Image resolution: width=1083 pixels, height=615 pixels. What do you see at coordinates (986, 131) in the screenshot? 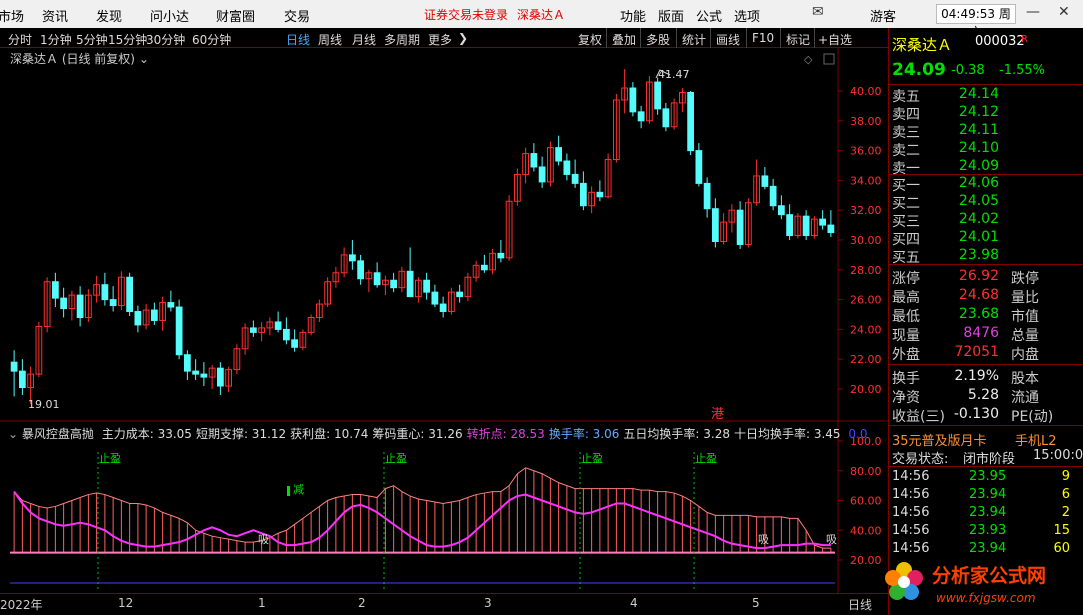
I see `ask-row: 卖三 24.11` at bounding box center [986, 131].